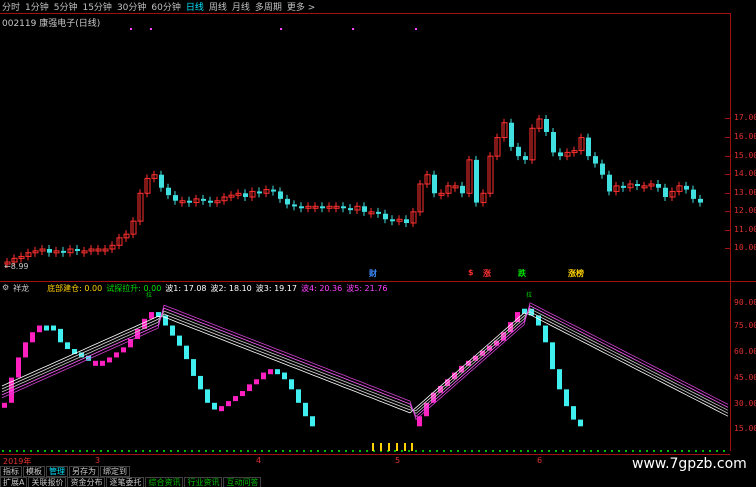 Image resolution: width=756 pixels, height=487 pixels. What do you see at coordinates (47, 482) in the screenshot?
I see `tab-related-quote: 关联报价` at bounding box center [47, 482].